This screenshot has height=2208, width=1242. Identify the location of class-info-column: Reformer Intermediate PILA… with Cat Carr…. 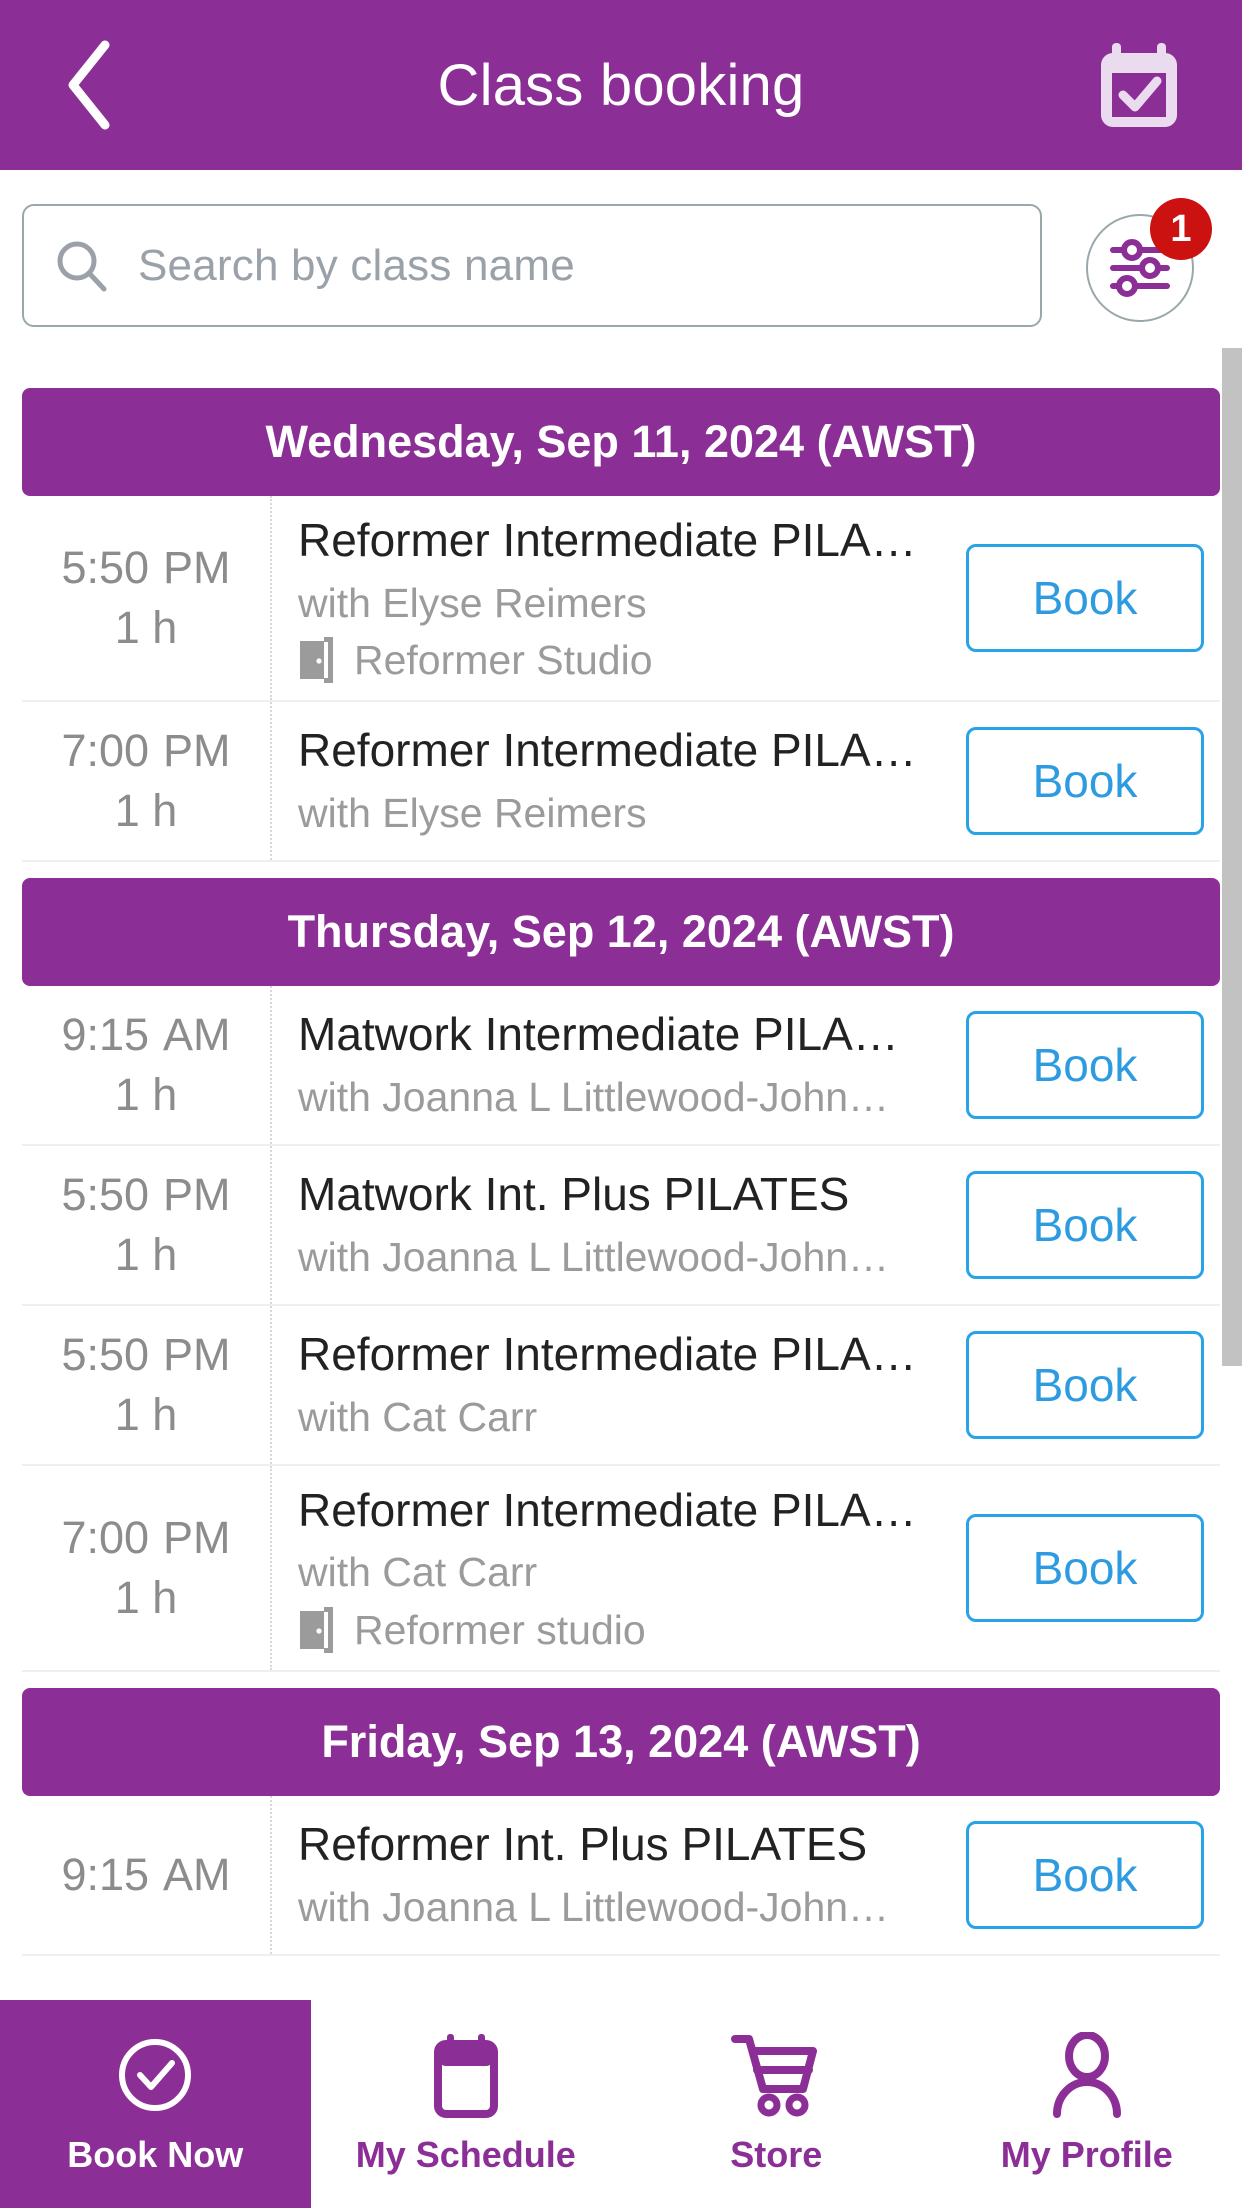
(611, 1568).